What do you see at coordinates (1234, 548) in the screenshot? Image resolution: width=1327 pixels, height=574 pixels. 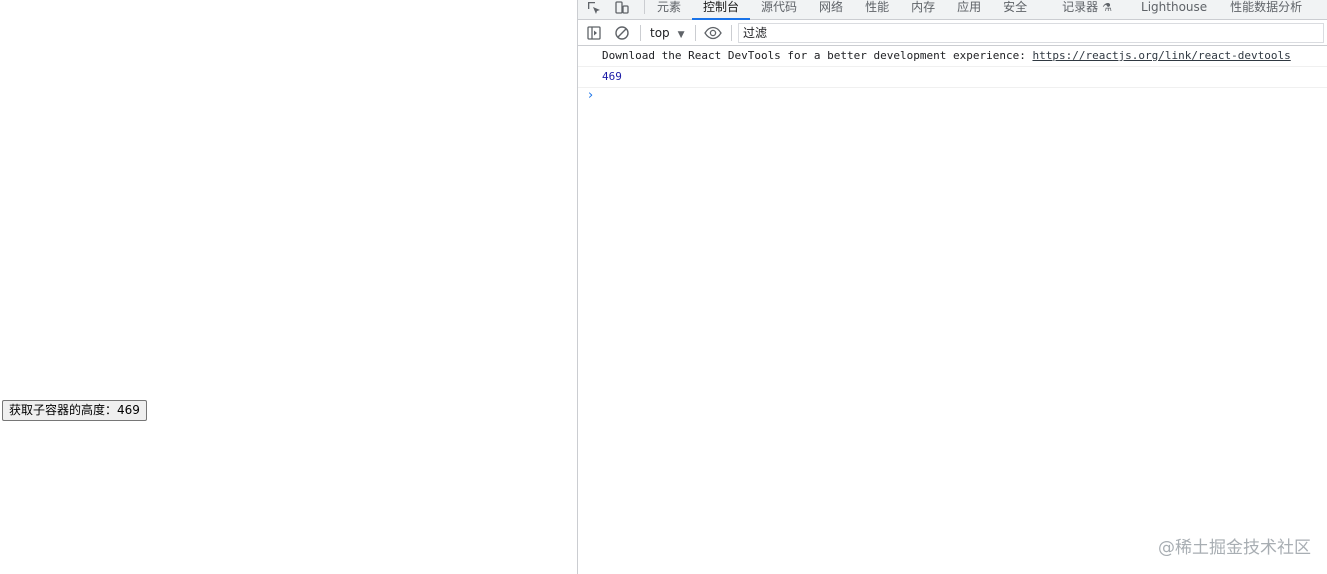 I see `watermark: @稀土掘金技术社区` at bounding box center [1234, 548].